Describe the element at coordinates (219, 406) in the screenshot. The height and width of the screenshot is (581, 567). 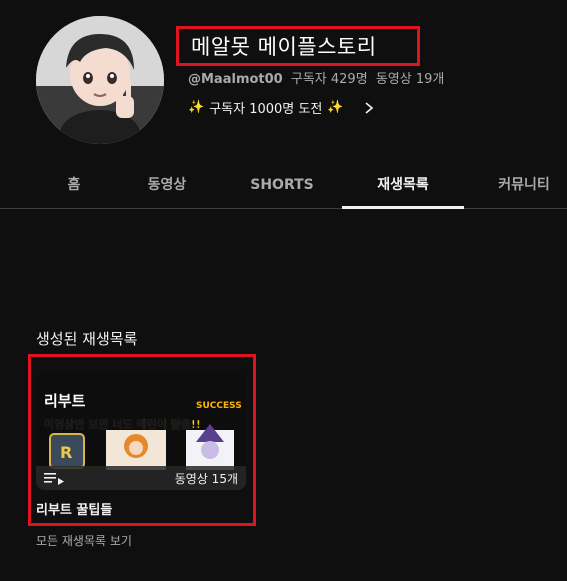
I see `svg-text: SUCCESS` at that location.